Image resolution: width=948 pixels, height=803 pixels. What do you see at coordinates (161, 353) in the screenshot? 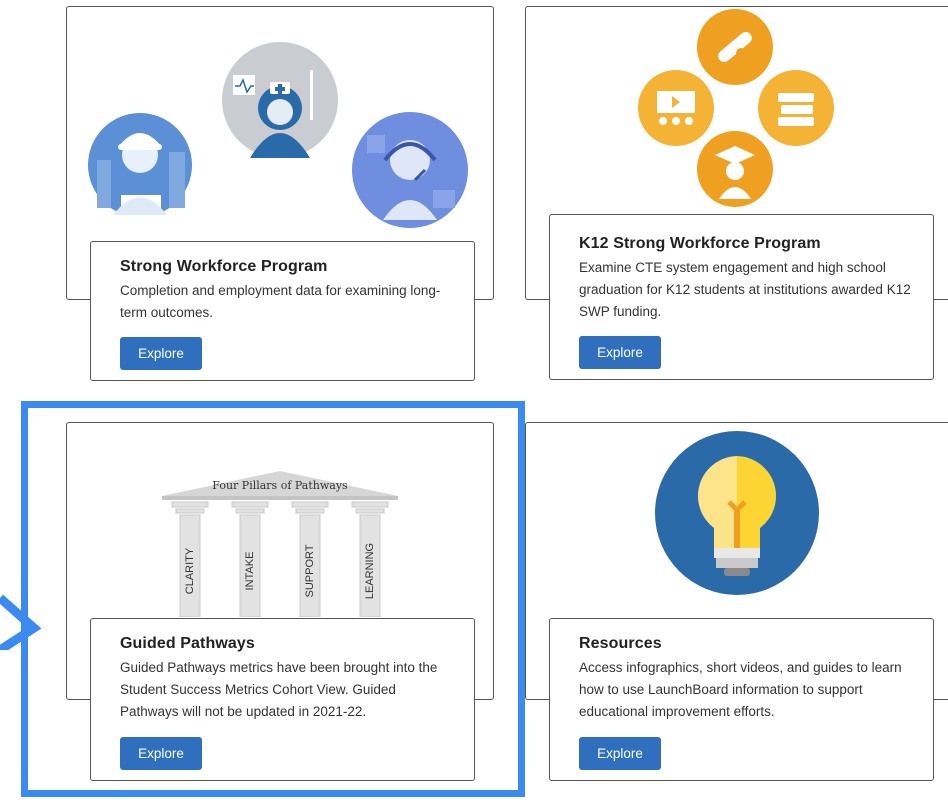
I see `explore-button-strong-workforce: Explore` at bounding box center [161, 353].